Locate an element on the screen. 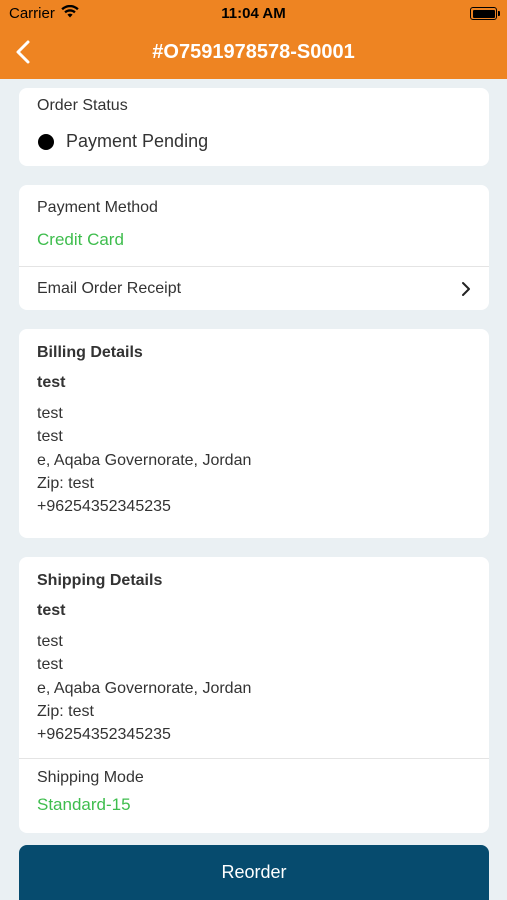  reorder-button: Reorder is located at coordinates (254, 872).